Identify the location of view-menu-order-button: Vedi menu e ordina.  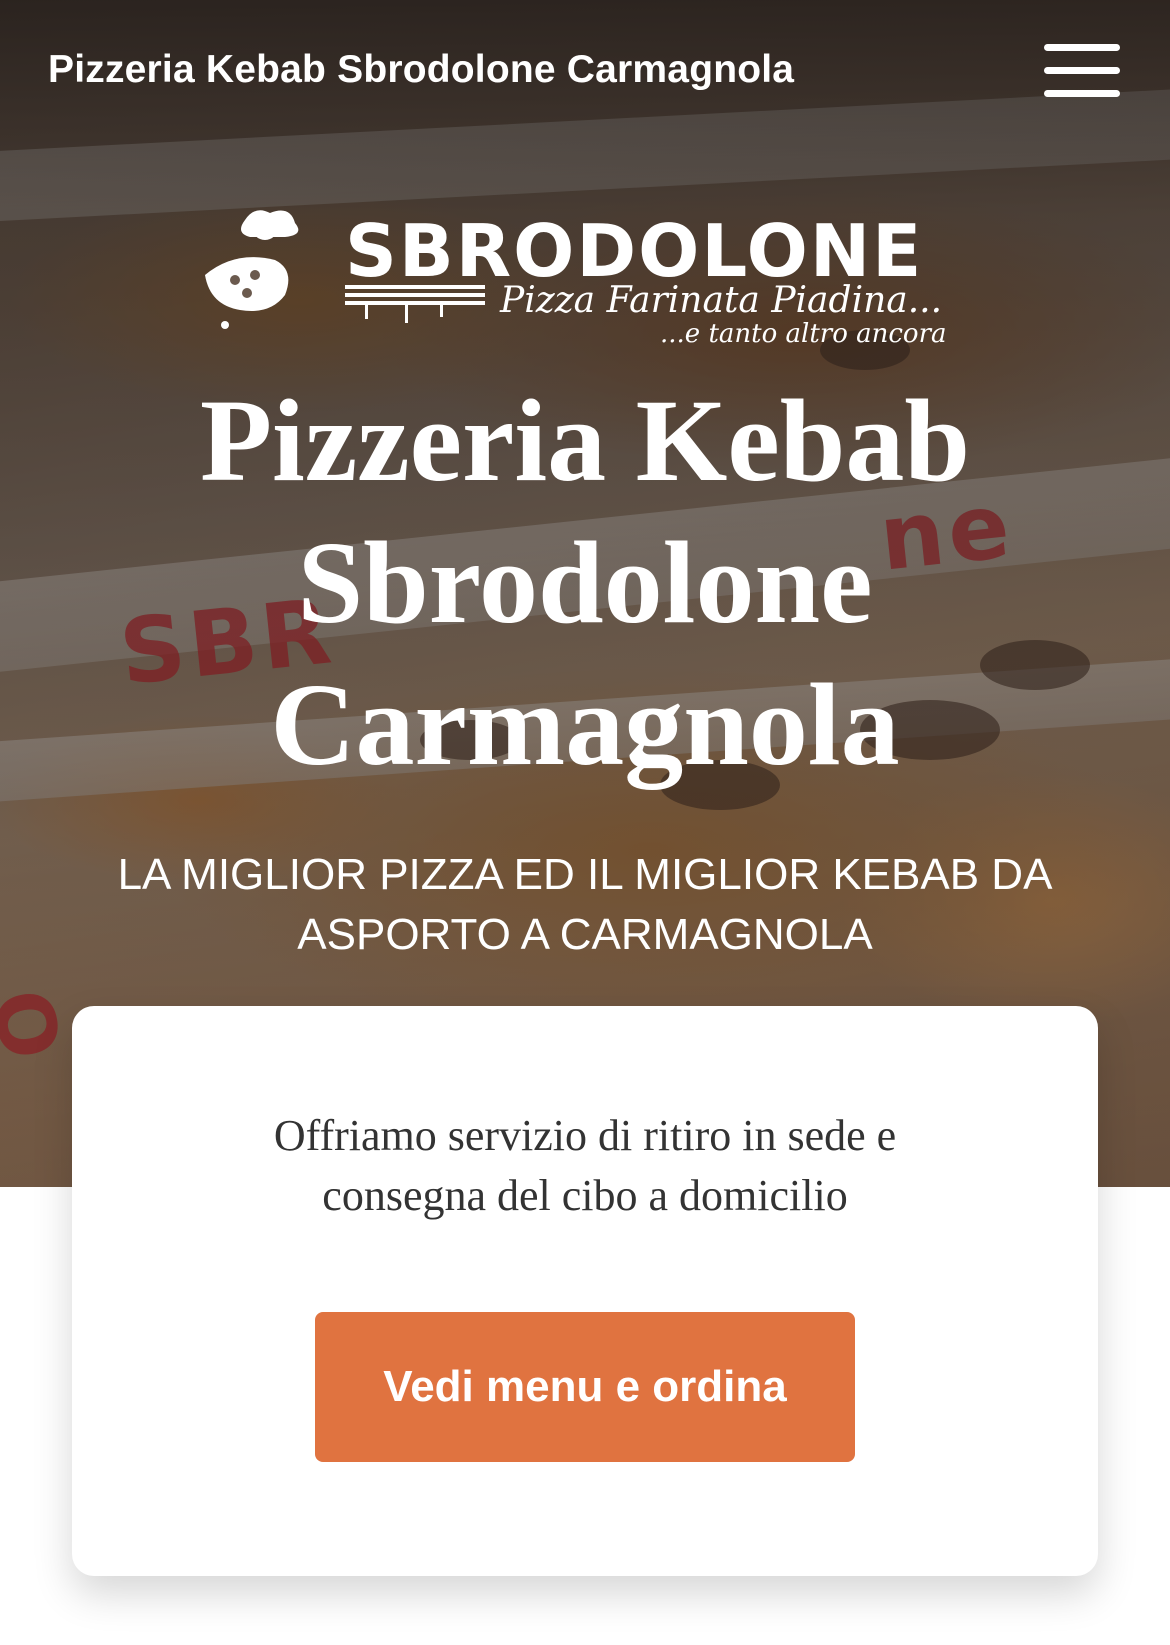
(585, 1387).